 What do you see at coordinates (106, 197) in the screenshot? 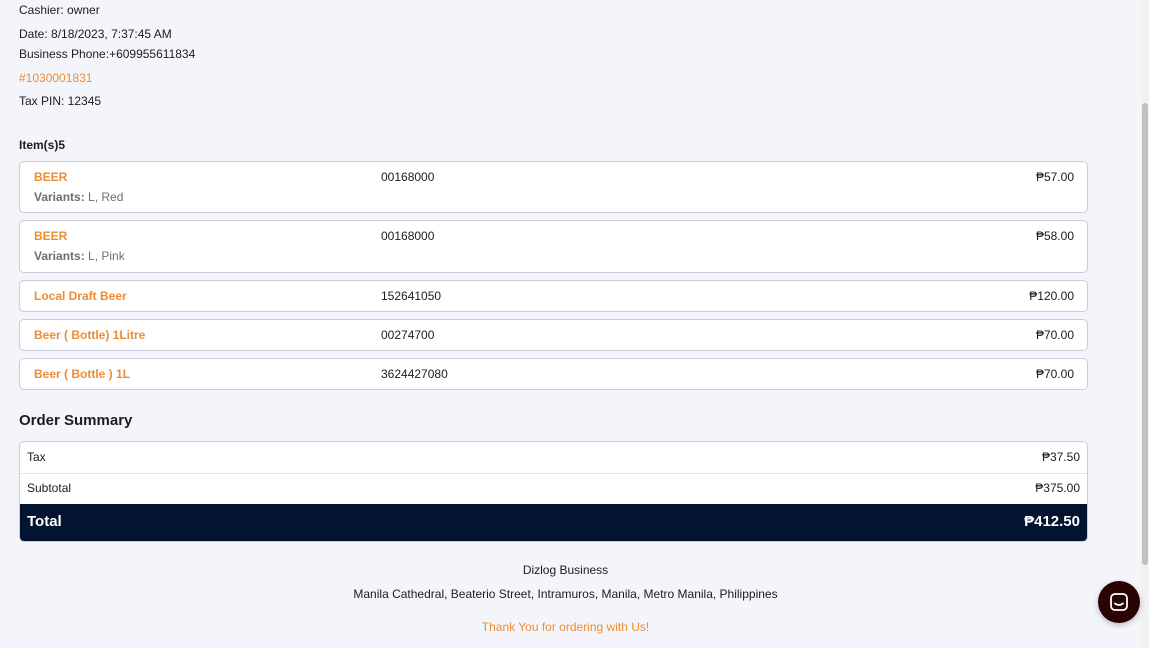
I see `variants-value: L, Red` at bounding box center [106, 197].